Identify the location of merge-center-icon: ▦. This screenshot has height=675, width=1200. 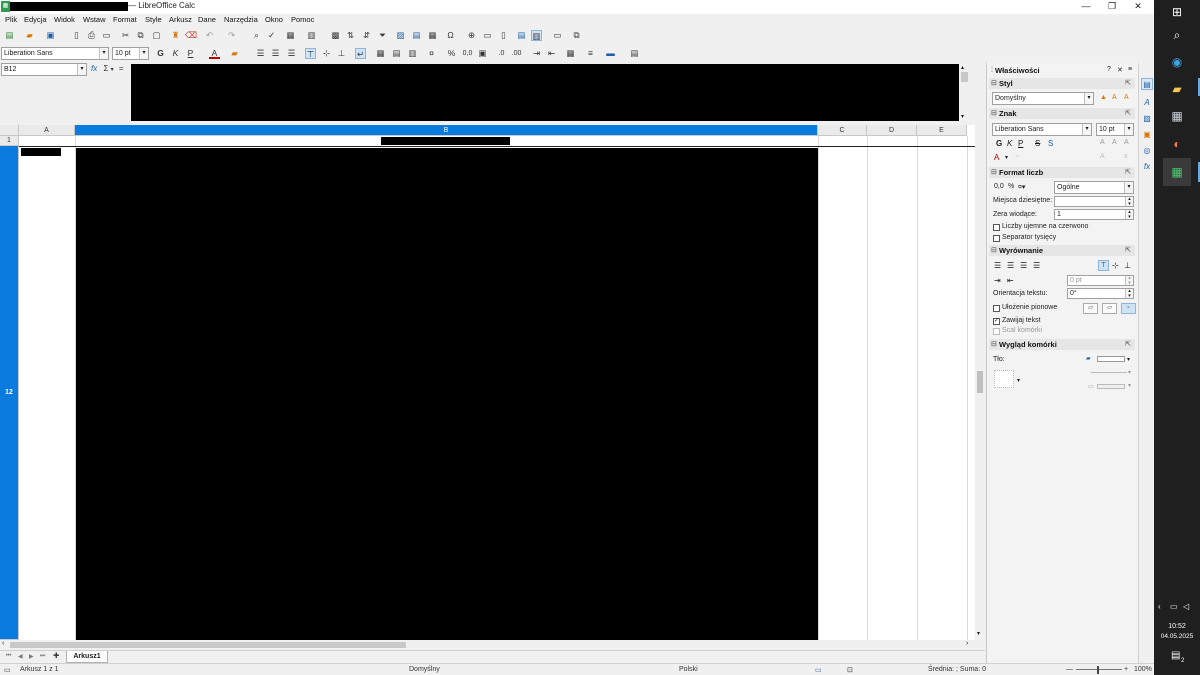
(380, 53).